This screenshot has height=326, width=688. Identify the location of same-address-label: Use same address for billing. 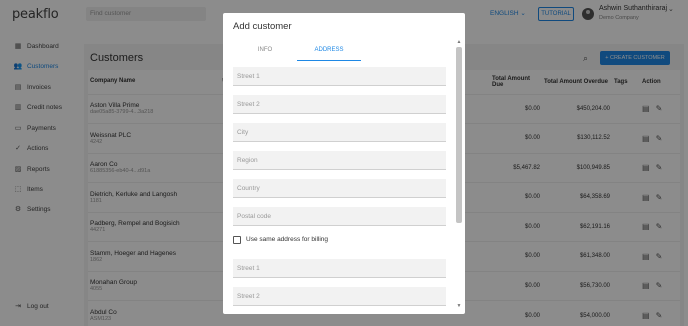
(287, 239).